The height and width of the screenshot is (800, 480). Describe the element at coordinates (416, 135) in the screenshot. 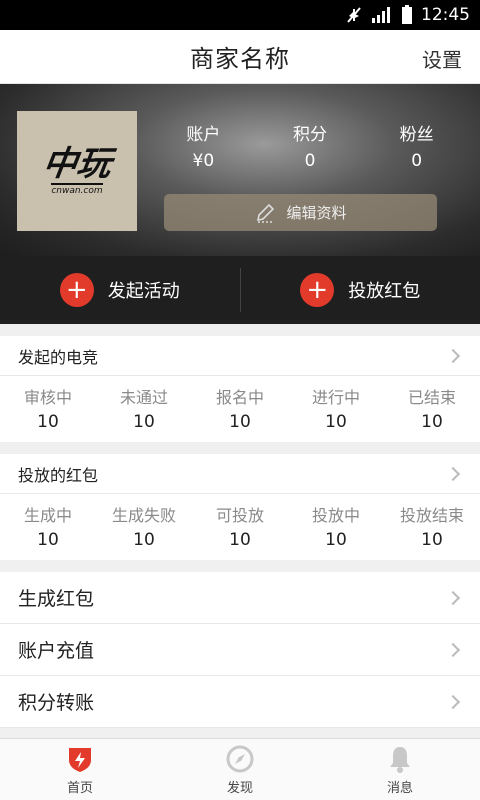

I see `stat-label: 粉丝` at that location.